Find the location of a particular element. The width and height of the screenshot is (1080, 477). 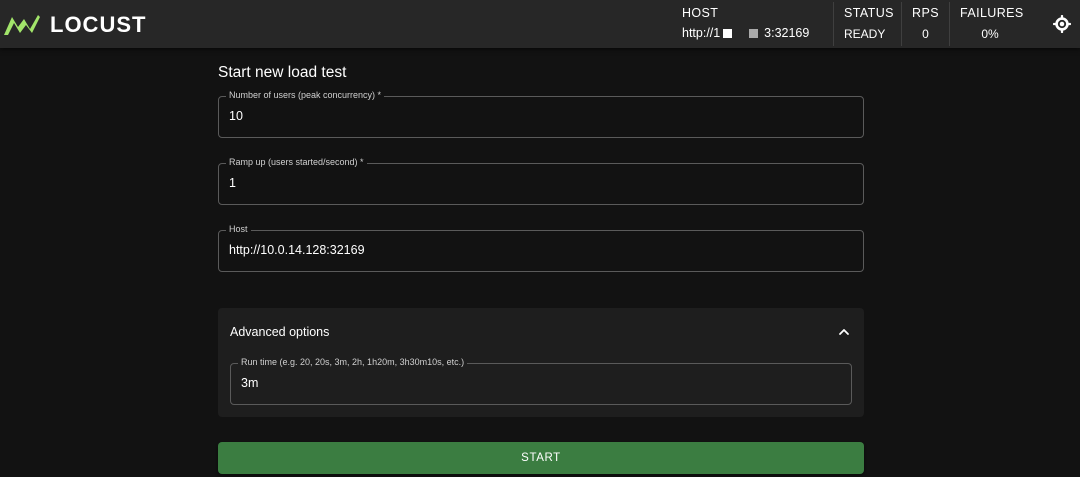

locust-logo-icon is located at coordinates (22, 25).